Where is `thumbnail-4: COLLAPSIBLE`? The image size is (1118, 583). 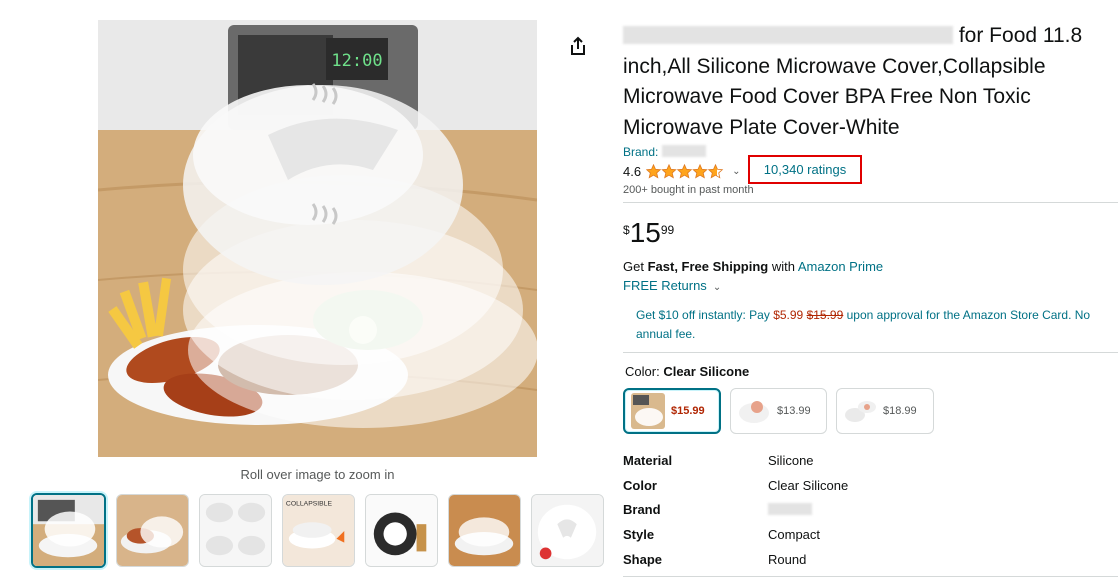
thumbnail-4: COLLAPSIBLE is located at coordinates (318, 530).